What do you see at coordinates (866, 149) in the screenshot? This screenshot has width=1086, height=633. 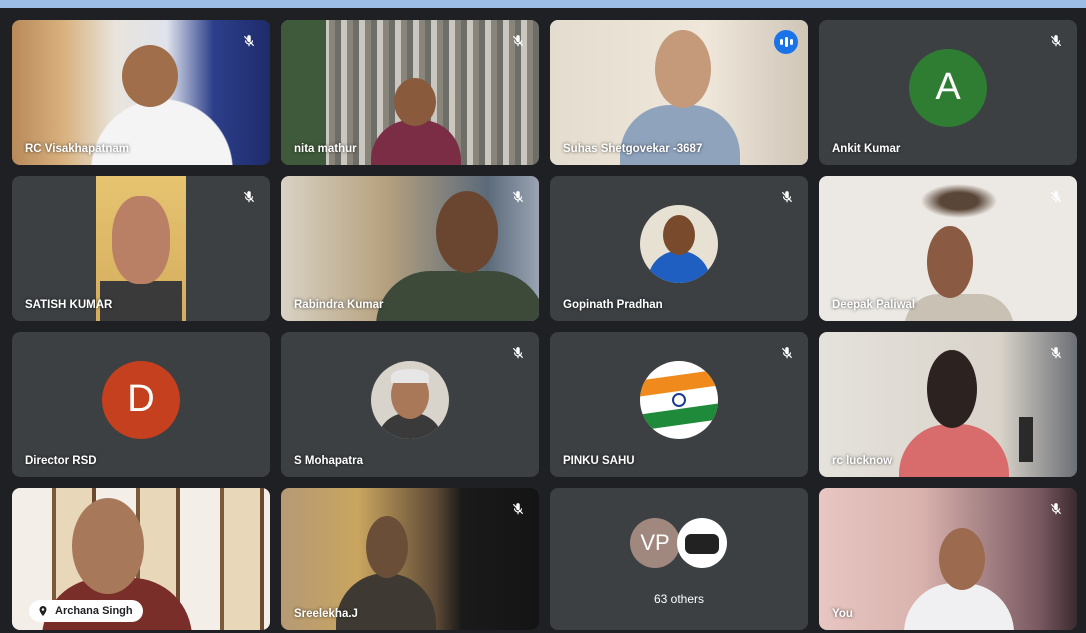 I see `participant-name: Ankit Kumar` at bounding box center [866, 149].